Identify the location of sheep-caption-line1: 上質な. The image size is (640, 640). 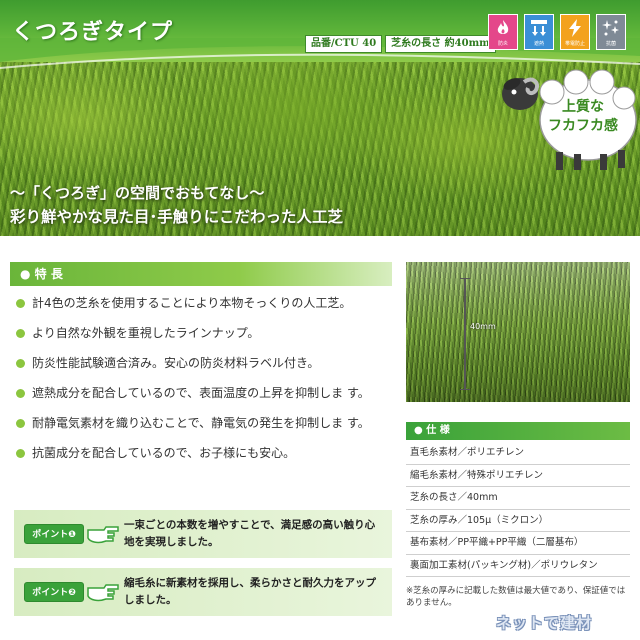
(583, 107).